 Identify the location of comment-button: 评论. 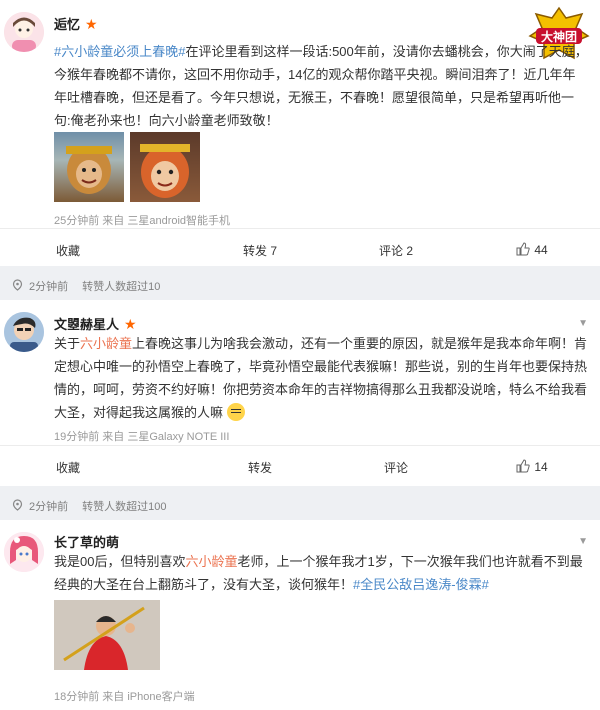
(396, 467).